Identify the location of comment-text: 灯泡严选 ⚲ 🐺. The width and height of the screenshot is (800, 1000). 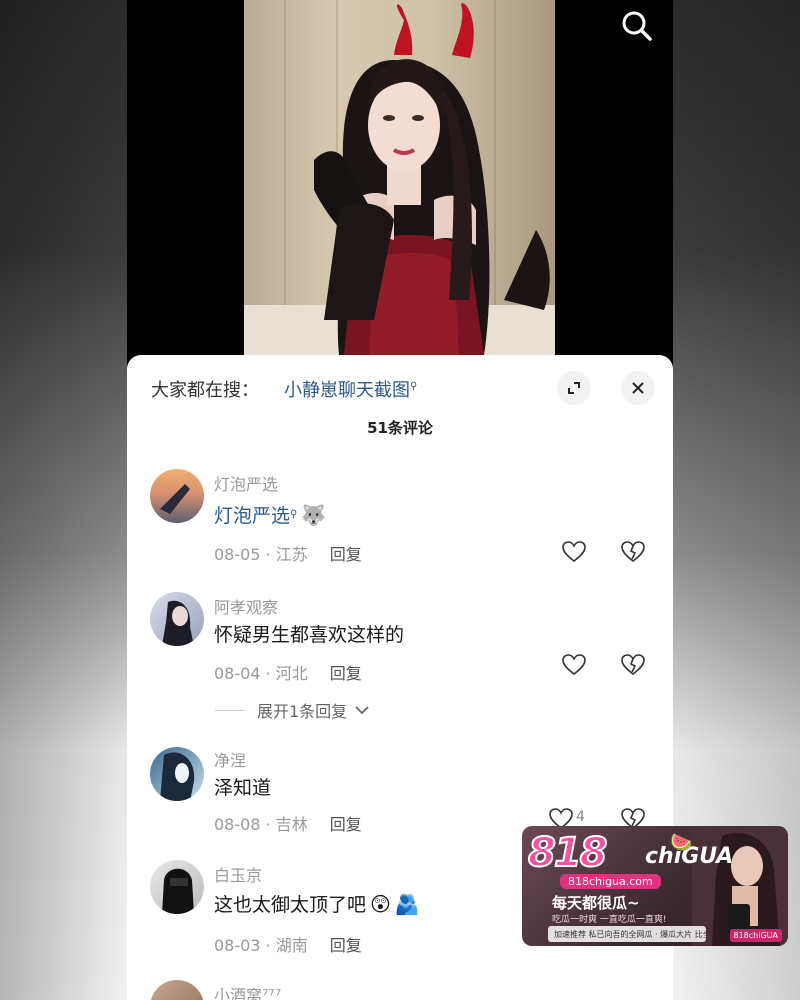
(270, 514).